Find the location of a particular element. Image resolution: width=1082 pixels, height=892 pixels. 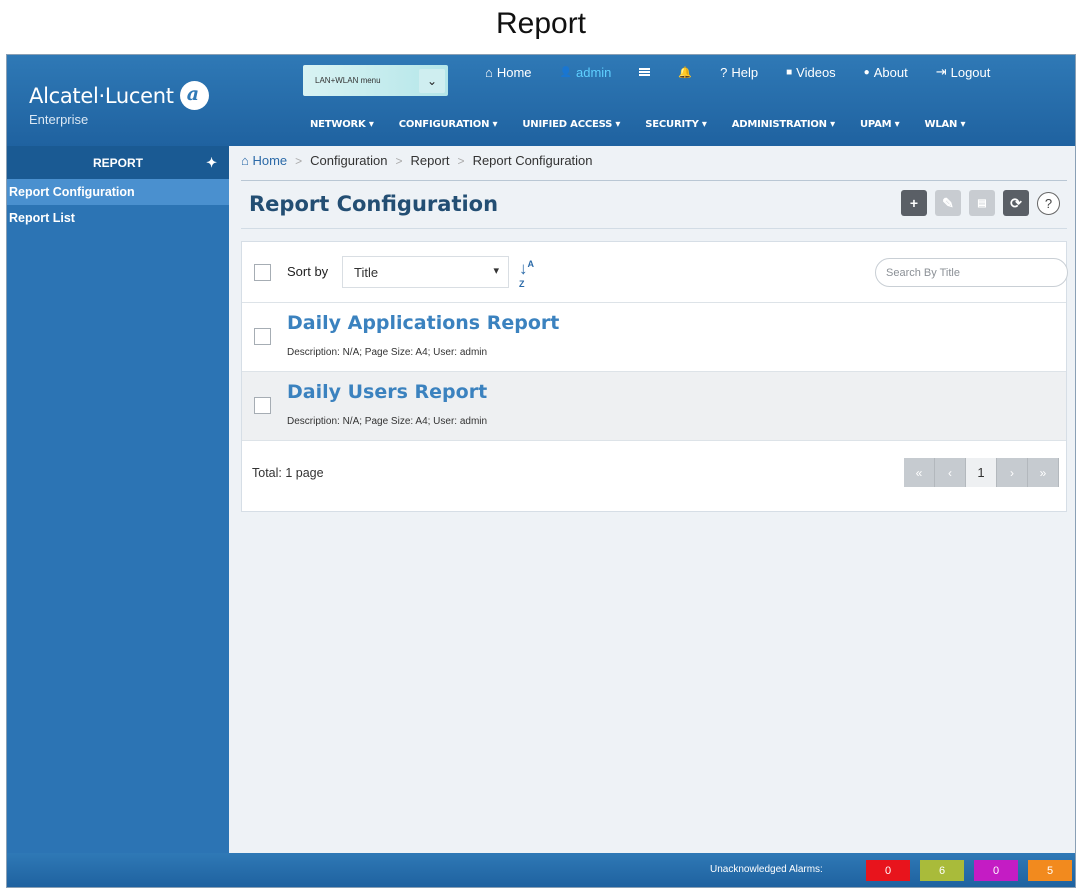

nav-unified-access: UNIFIED ACCESS ▾ is located at coordinates (571, 124).